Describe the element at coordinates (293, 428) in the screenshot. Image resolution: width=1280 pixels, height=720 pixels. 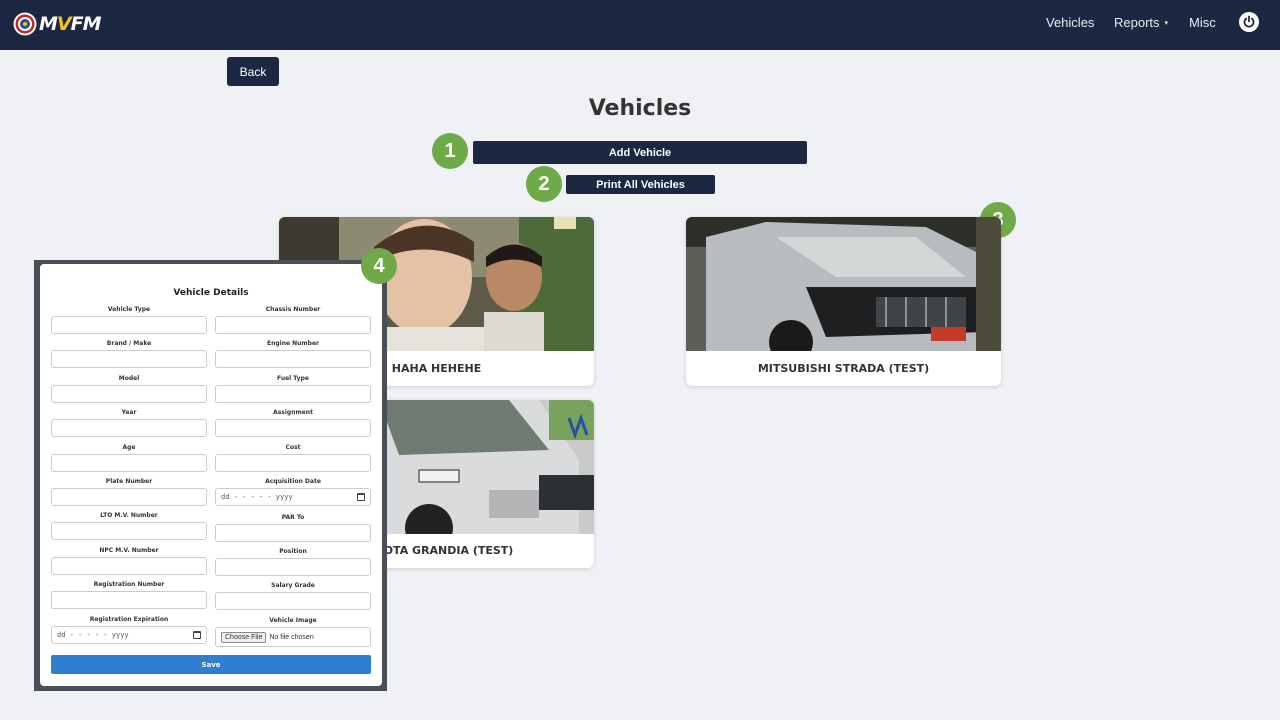
I see `assignment-input` at that location.